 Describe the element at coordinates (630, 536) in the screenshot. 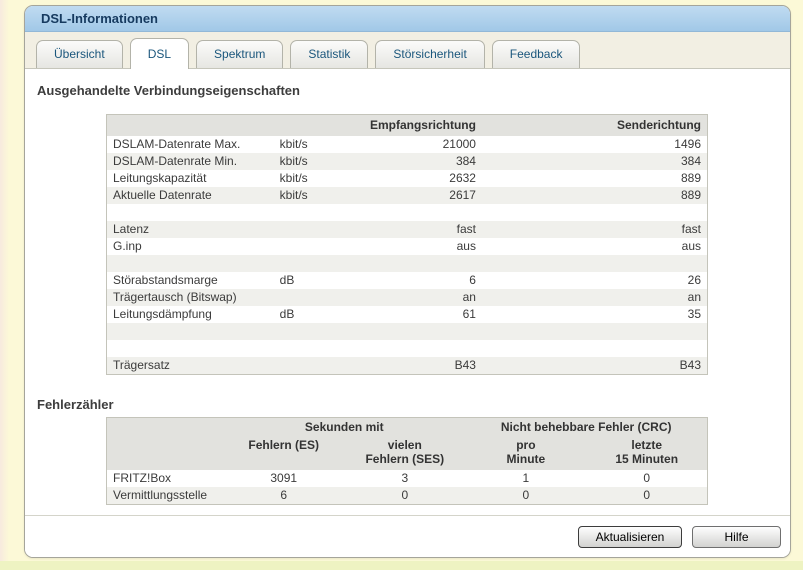

I see `aktualisieren-button: Aktualisieren` at that location.